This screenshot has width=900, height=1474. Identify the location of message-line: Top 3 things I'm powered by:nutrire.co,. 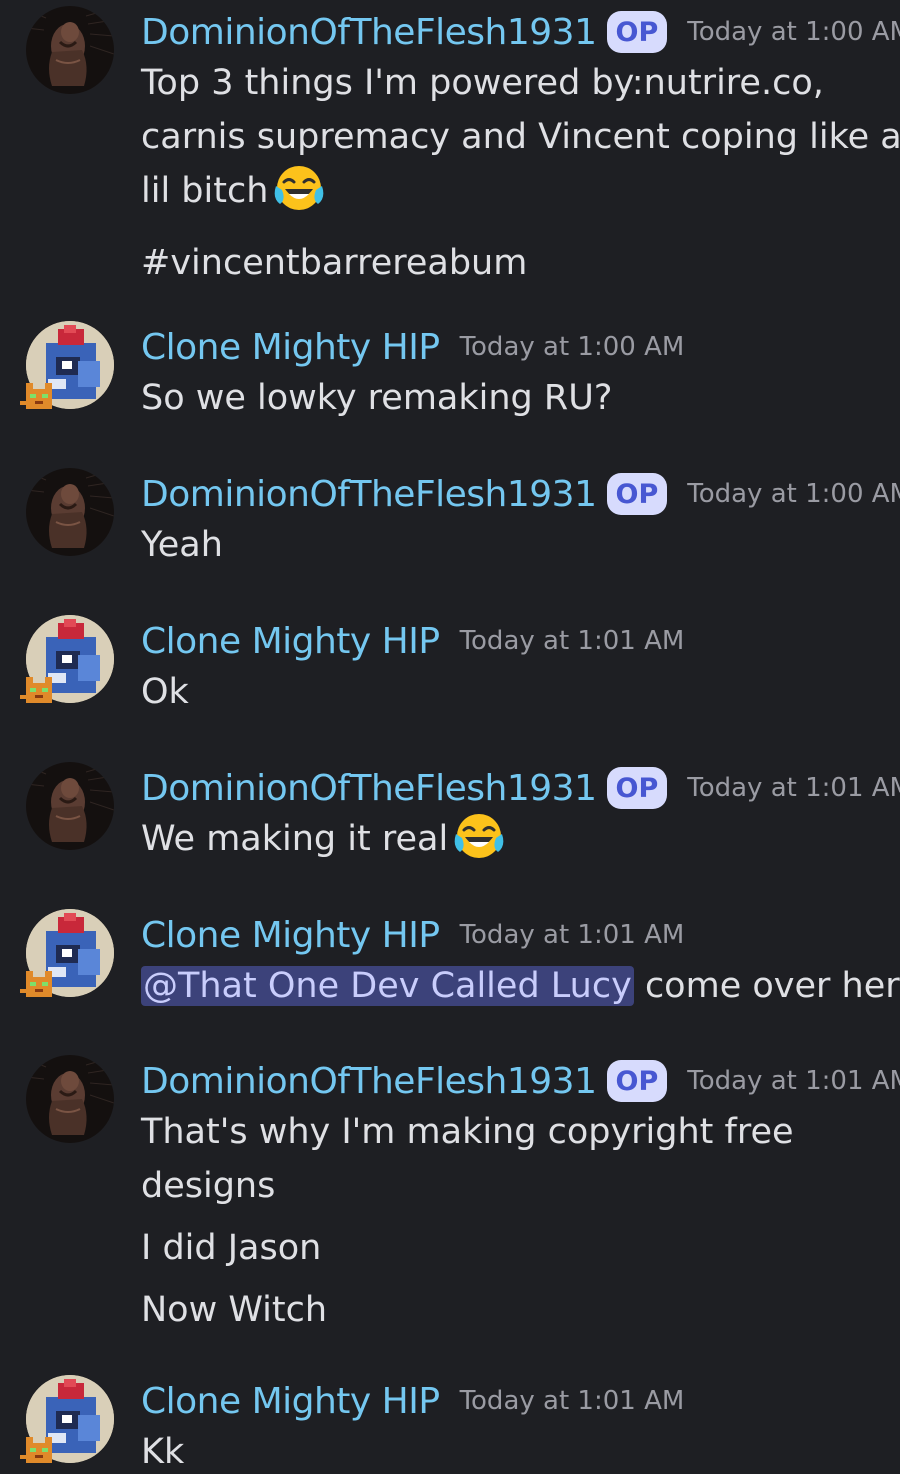
(482, 83).